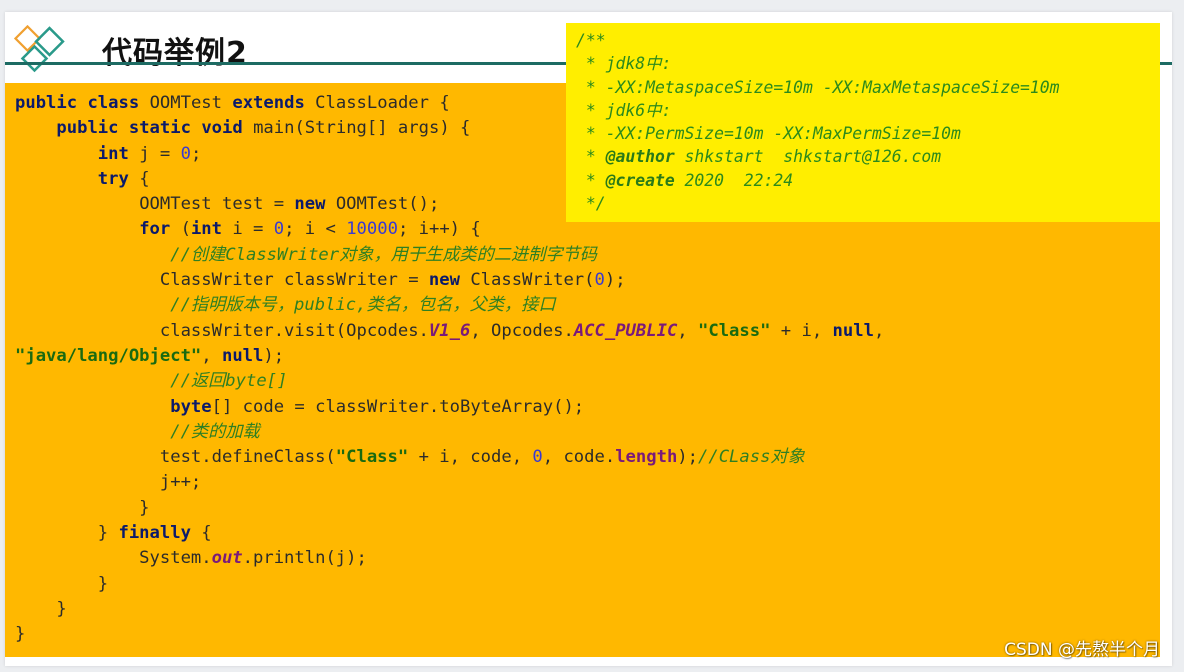  What do you see at coordinates (175, 53) in the screenshot?
I see `slide-title: 代码举例2` at bounding box center [175, 53].